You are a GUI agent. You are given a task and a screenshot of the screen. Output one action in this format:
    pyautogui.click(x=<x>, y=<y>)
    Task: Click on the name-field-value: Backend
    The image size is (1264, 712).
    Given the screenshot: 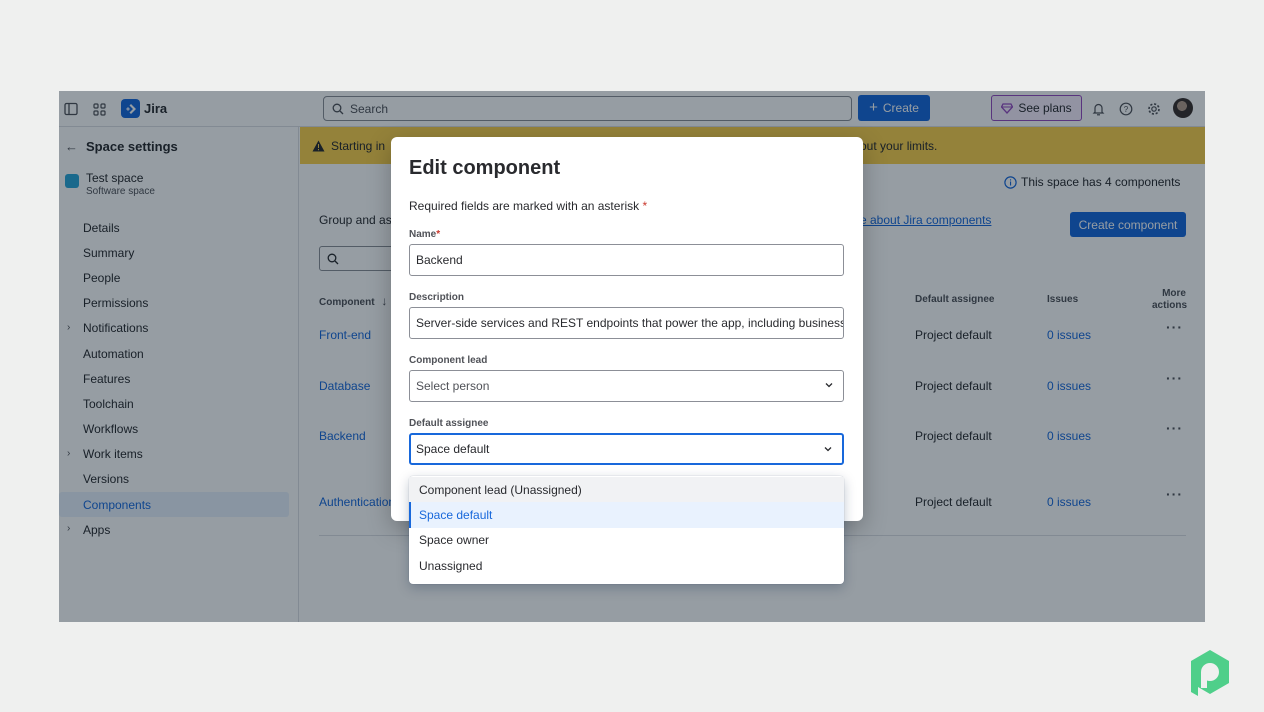 What is the action you would take?
    pyautogui.click(x=439, y=260)
    